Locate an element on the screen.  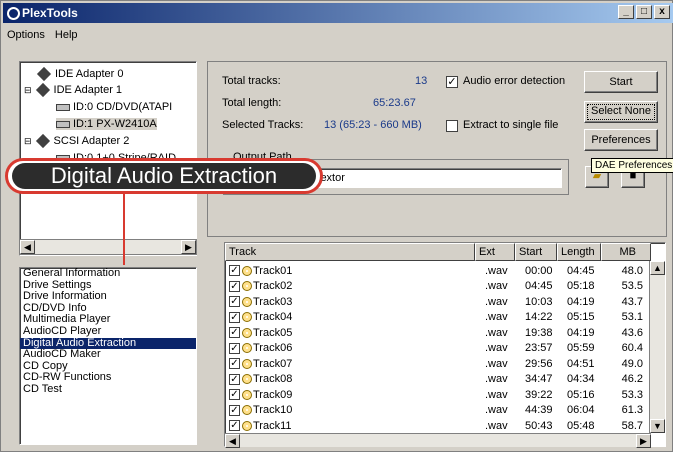
track-vertical-scrollbar: ▲ ▼ is located at coordinates (657, 347).